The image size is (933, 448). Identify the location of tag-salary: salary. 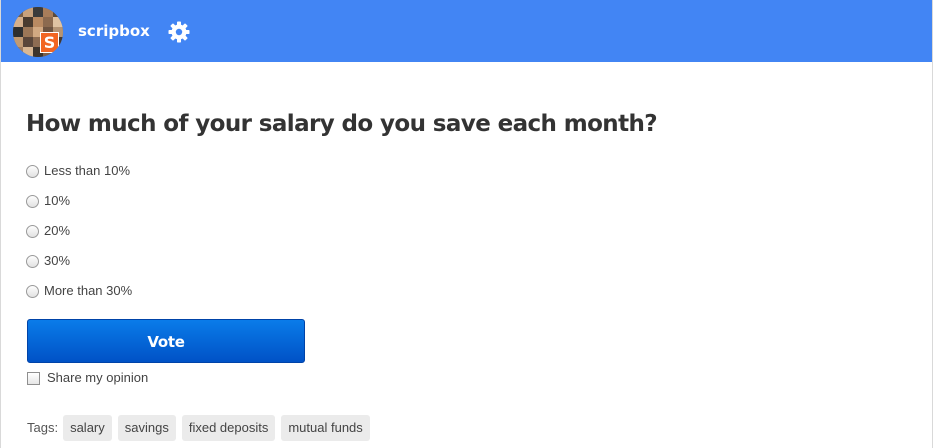
(87, 428).